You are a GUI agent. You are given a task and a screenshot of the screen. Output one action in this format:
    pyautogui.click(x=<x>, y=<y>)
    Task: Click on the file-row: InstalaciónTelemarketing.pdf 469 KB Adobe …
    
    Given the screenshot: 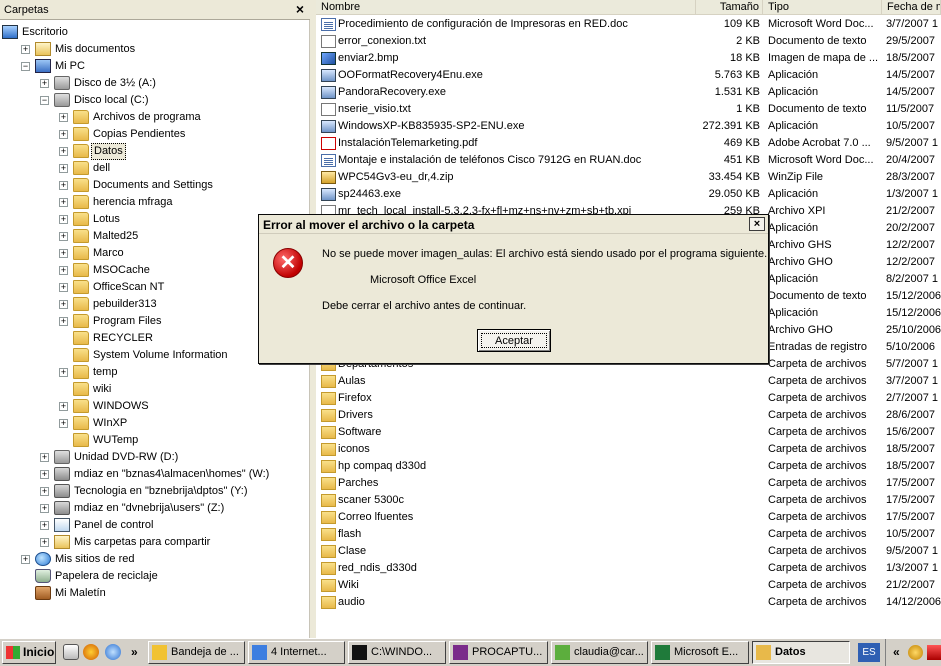 What is the action you would take?
    pyautogui.click(x=628, y=143)
    